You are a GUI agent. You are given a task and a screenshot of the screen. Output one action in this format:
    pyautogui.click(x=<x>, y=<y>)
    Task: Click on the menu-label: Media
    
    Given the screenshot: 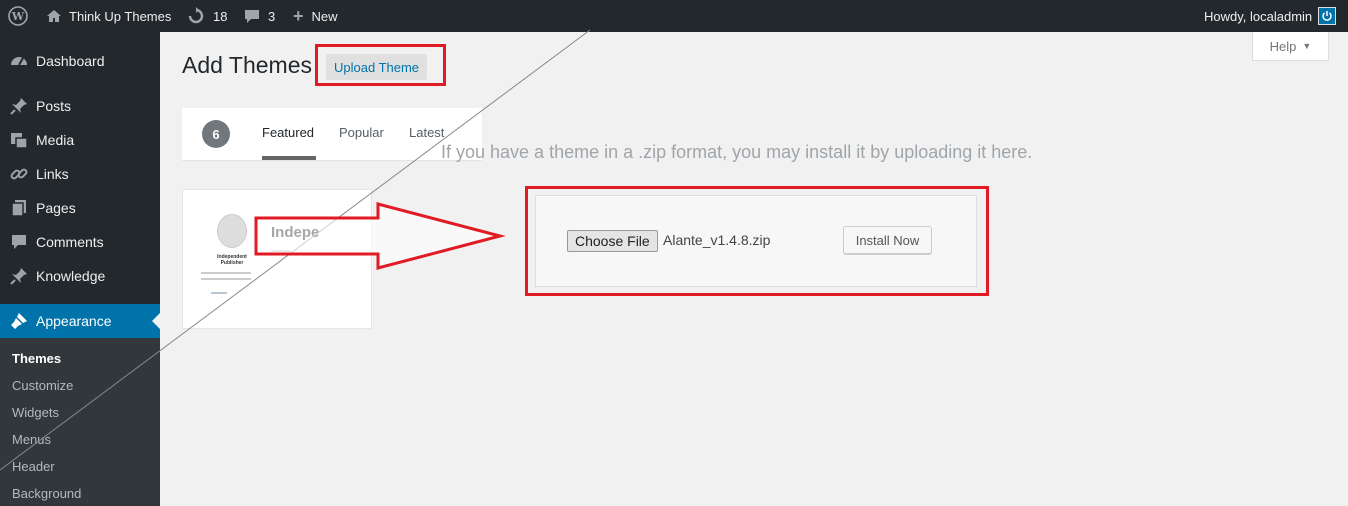 What is the action you would take?
    pyautogui.click(x=55, y=140)
    